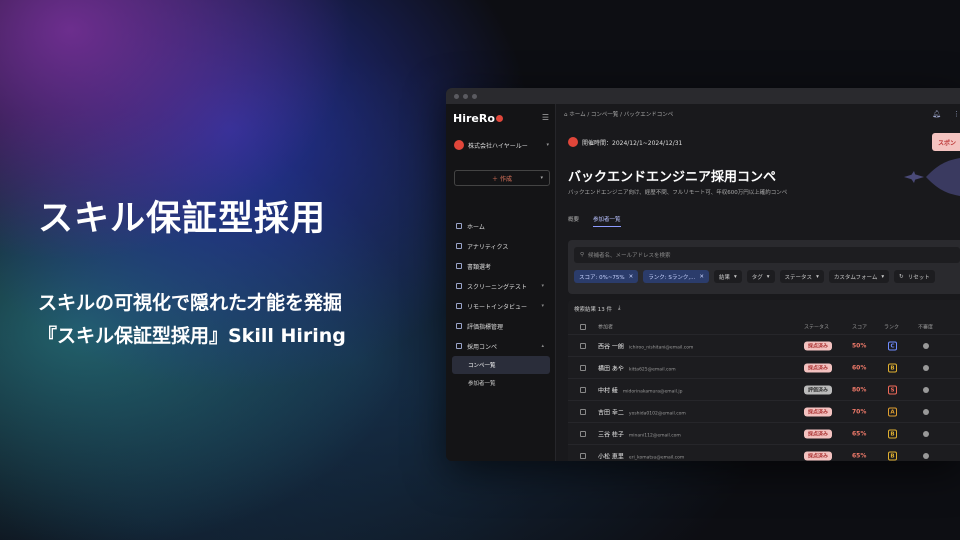 The width and height of the screenshot is (960, 540). Describe the element at coordinates (818, 389) in the screenshot. I see `status-badge: 評価済み` at that location.